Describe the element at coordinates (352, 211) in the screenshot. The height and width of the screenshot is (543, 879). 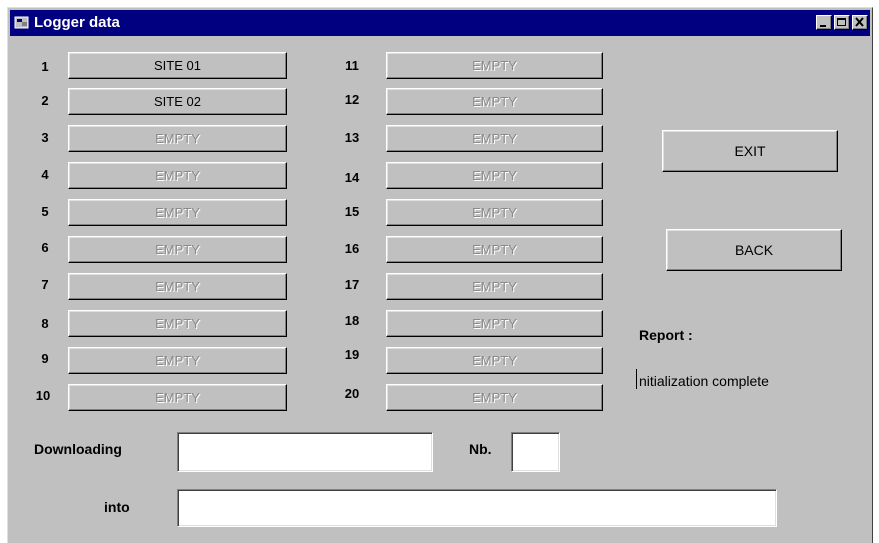
I see `site-number: 15` at that location.